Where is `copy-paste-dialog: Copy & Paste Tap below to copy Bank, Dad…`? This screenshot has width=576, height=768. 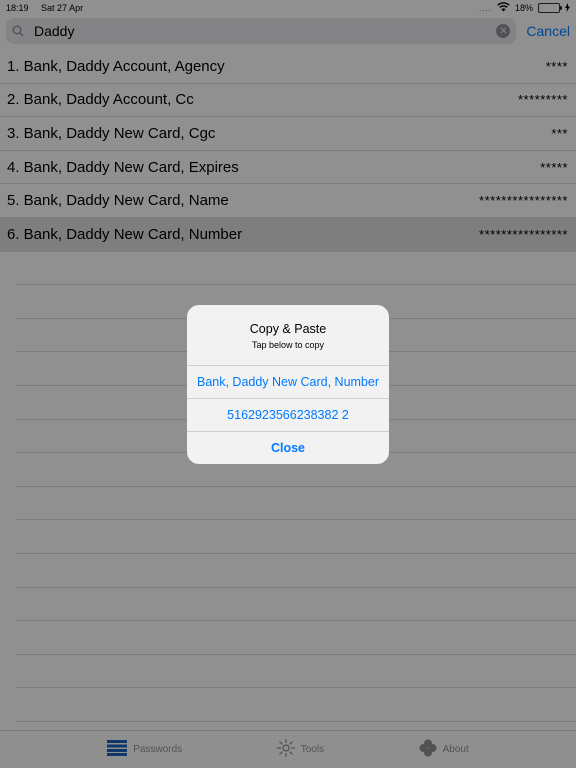 copy-paste-dialog: Copy & Paste Tap below to copy Bank, Dad… is located at coordinates (288, 384).